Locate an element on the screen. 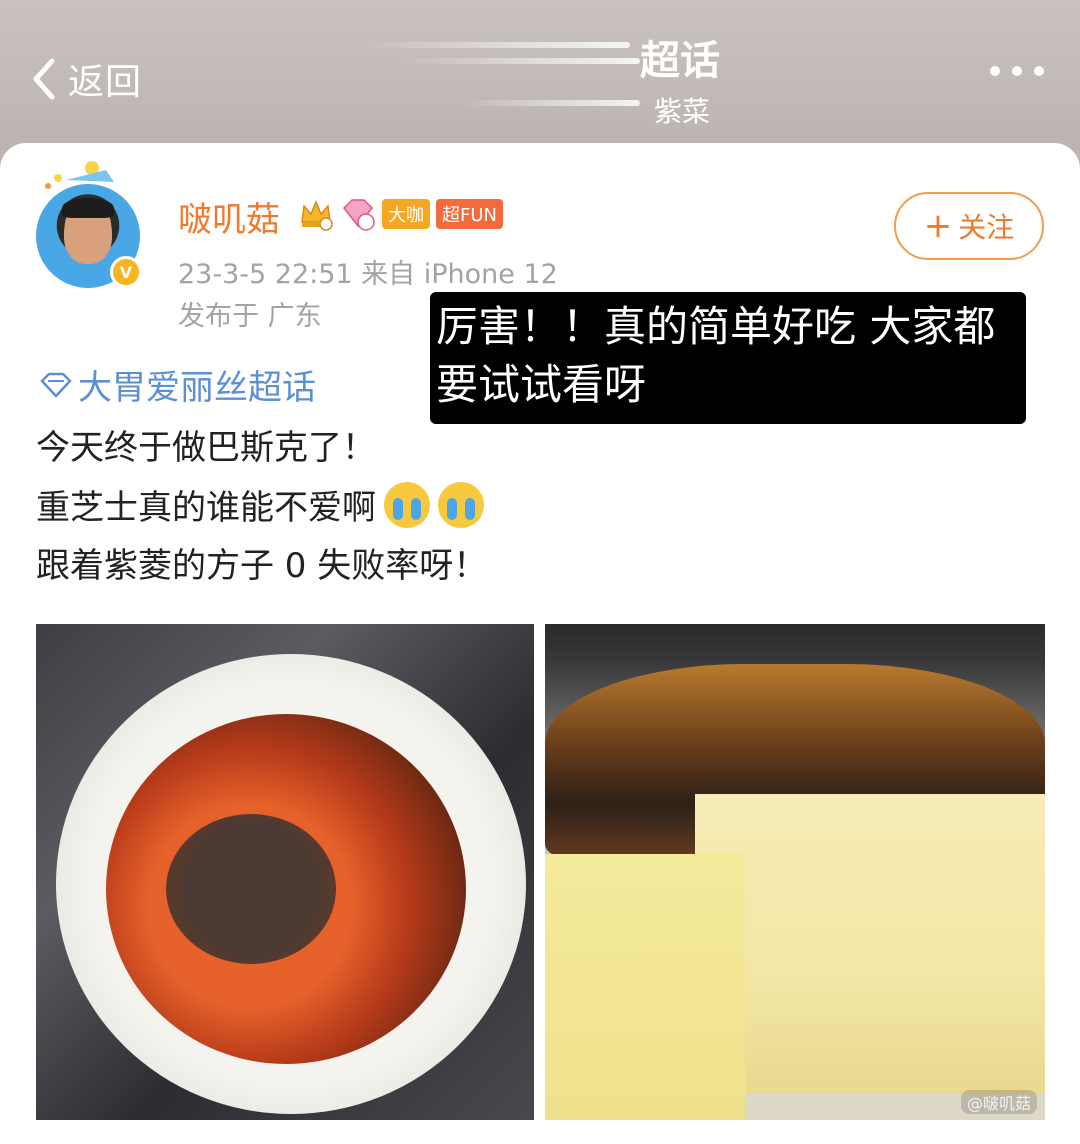  post-location: 发布于 广东 is located at coordinates (250, 316).